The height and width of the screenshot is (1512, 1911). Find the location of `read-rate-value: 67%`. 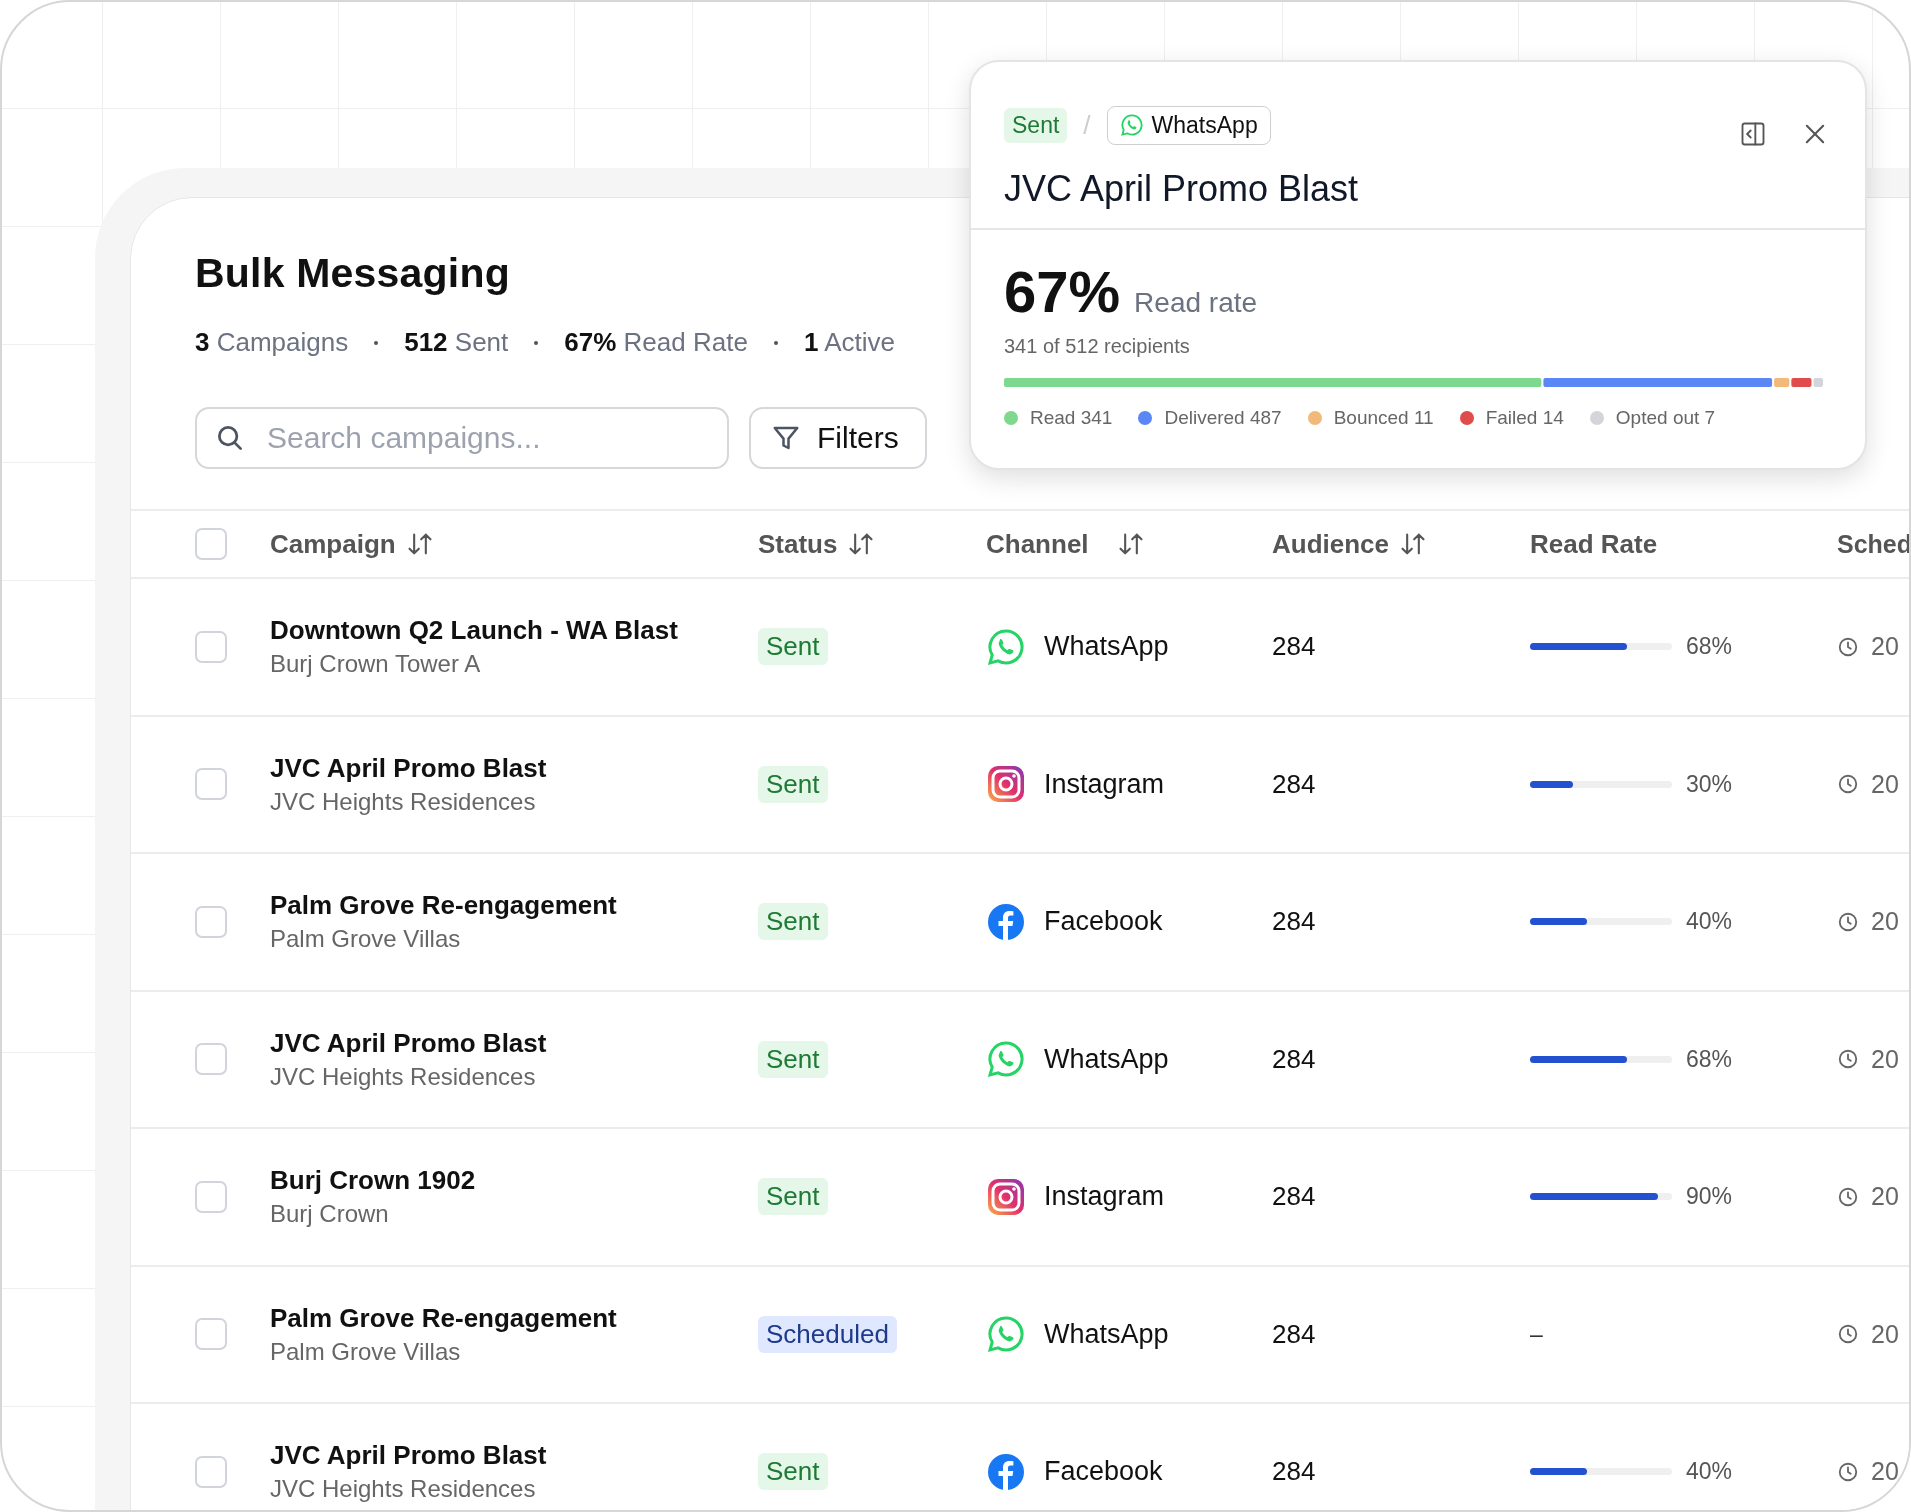

read-rate-value: 67% is located at coordinates (1062, 291).